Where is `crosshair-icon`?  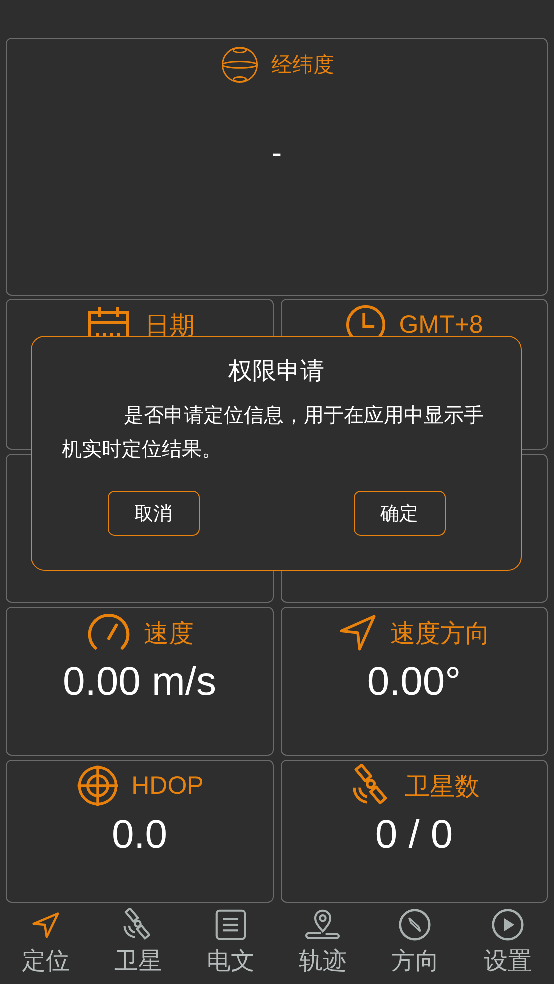
crosshair-icon is located at coordinates (98, 786).